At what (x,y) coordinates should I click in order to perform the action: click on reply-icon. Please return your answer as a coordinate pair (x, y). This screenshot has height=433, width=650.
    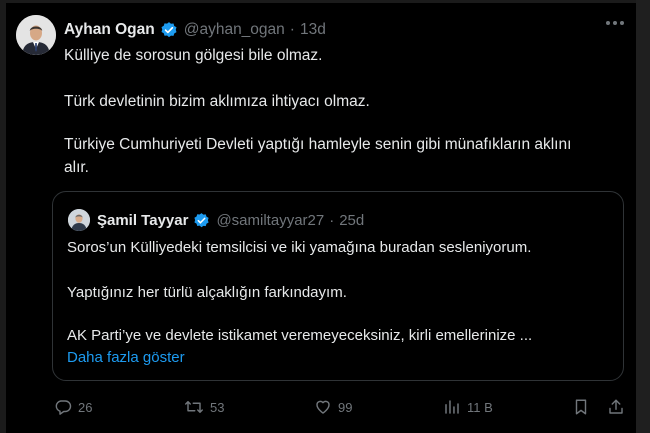
    Looking at the image, I should click on (63, 407).